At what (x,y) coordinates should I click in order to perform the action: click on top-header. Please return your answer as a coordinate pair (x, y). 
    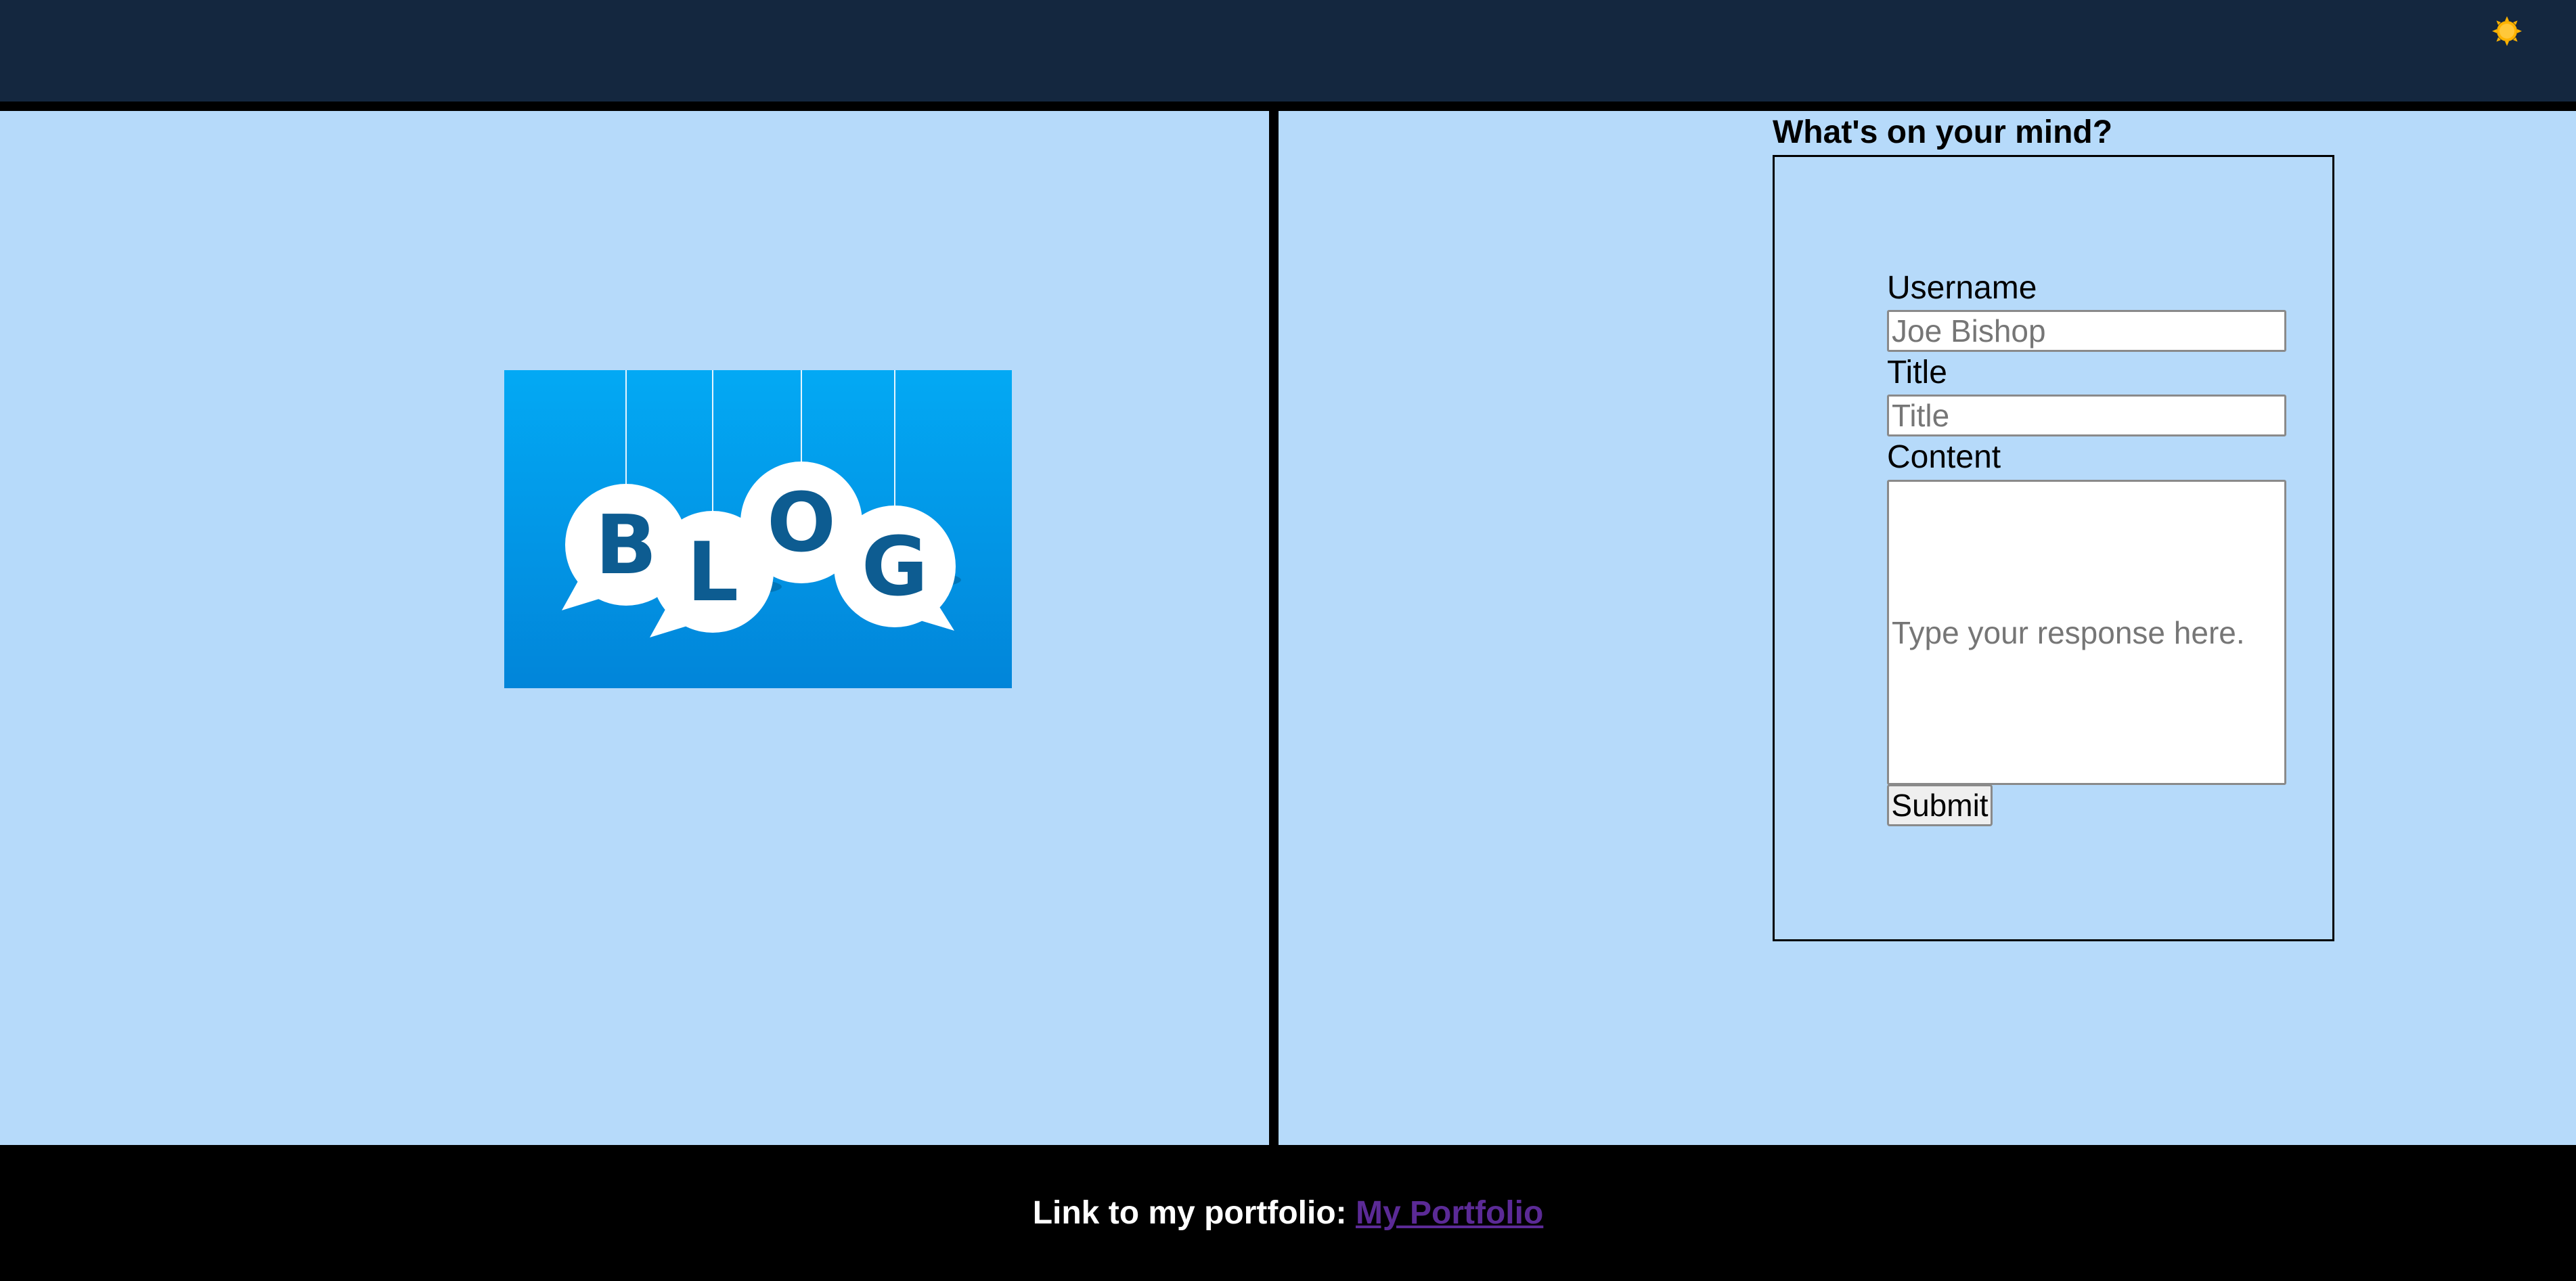
    Looking at the image, I should click on (1288, 51).